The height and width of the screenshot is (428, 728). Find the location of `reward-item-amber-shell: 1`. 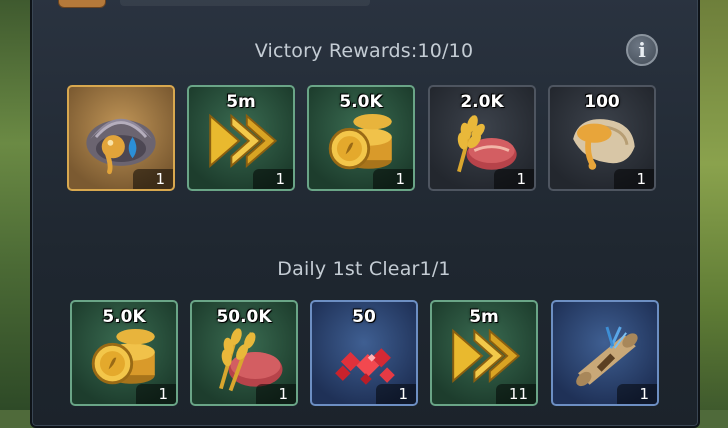

reward-item-amber-shell: 1 is located at coordinates (121, 138).